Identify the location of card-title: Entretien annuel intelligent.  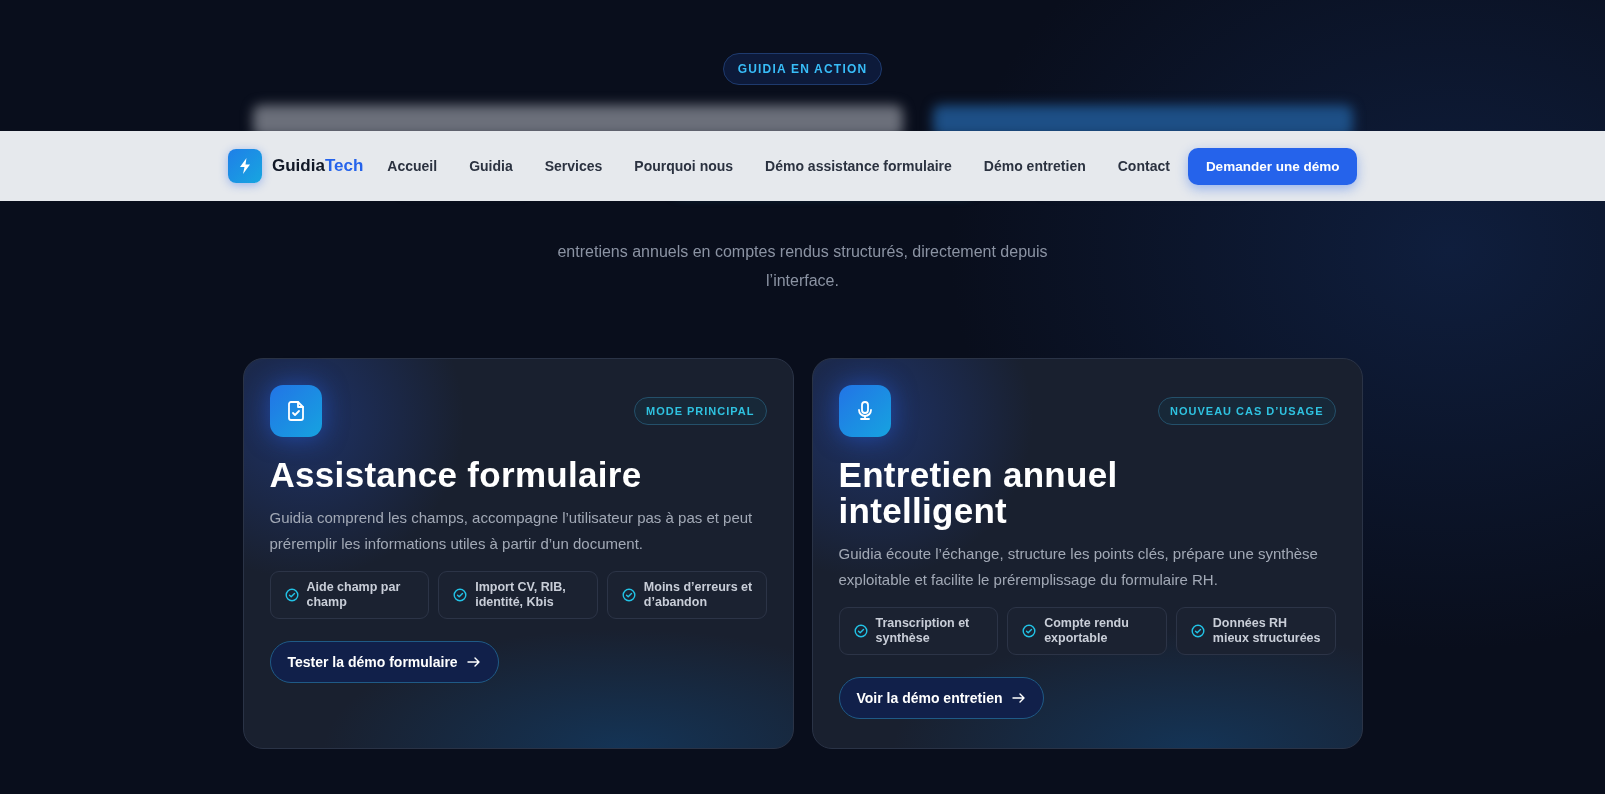
(978, 493).